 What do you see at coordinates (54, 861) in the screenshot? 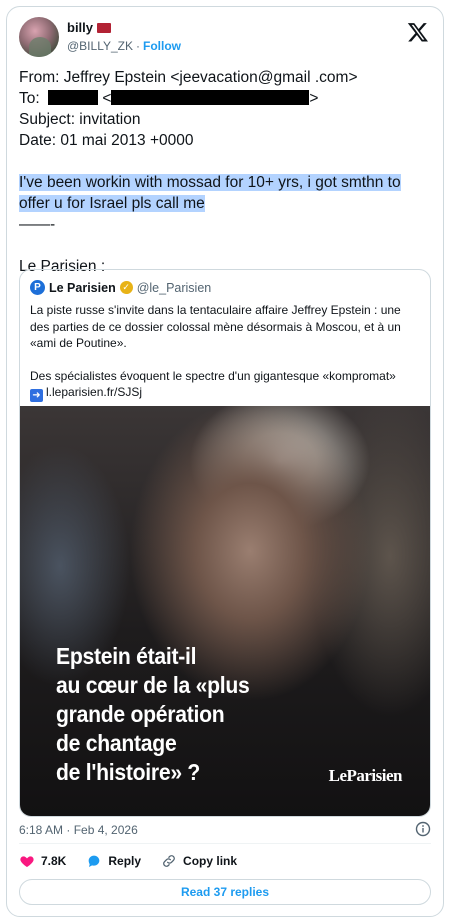
I see `like-count: 7.8K` at bounding box center [54, 861].